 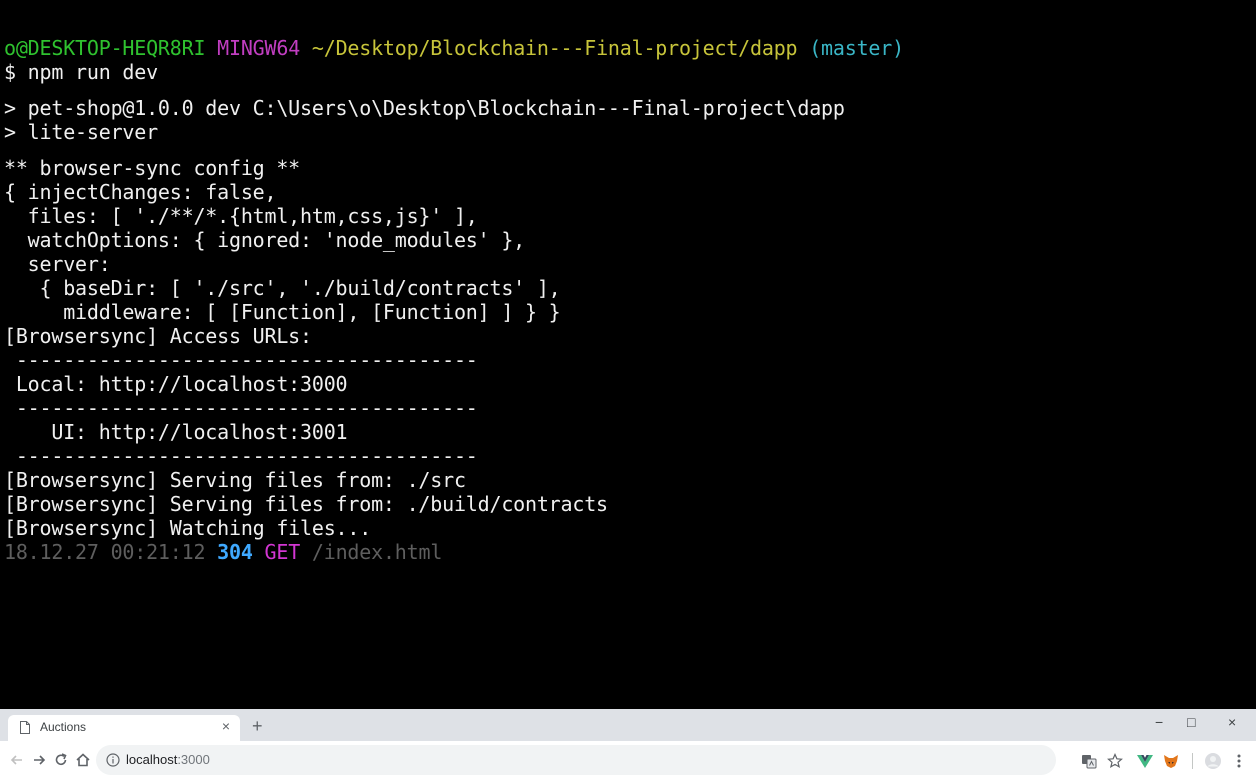 I want to click on prompt-env: MINGW64, so click(x=259, y=48).